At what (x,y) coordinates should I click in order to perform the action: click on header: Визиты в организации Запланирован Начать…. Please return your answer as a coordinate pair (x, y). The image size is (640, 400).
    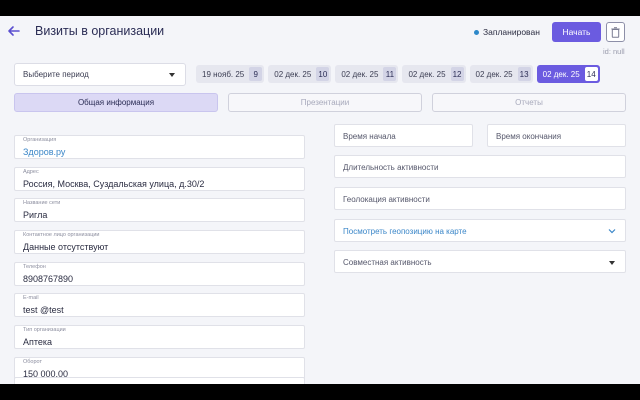
    Looking at the image, I should click on (320, 36).